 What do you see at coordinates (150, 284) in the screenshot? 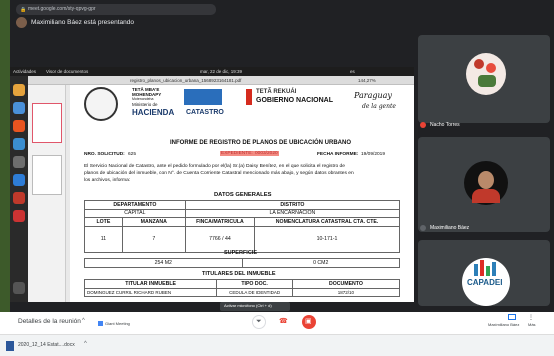
I see `table-header: TITULAR INMUEBLE` at bounding box center [150, 284].